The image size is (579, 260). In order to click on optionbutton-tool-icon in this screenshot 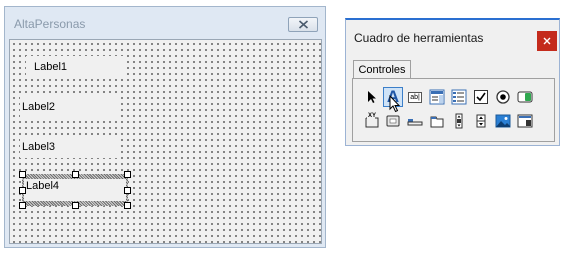, I will do `click(503, 97)`.